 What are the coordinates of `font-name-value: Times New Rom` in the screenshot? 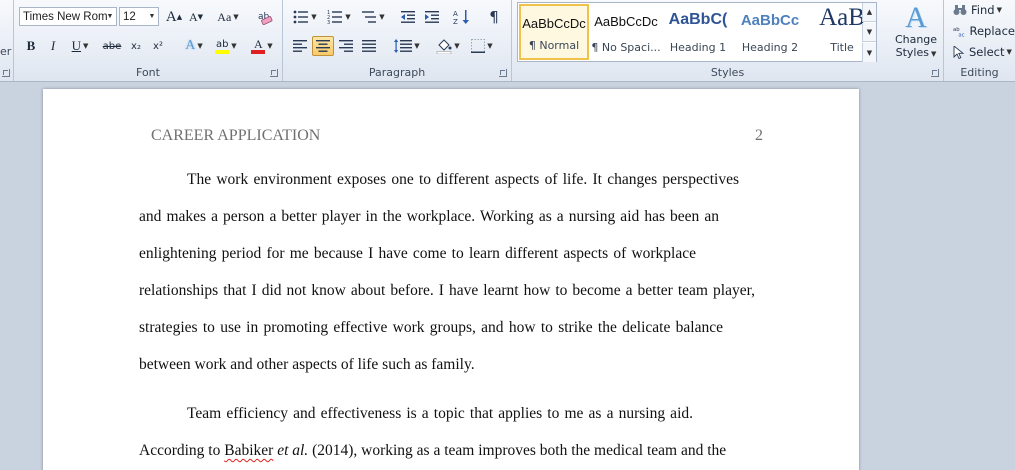 It's located at (65, 16).